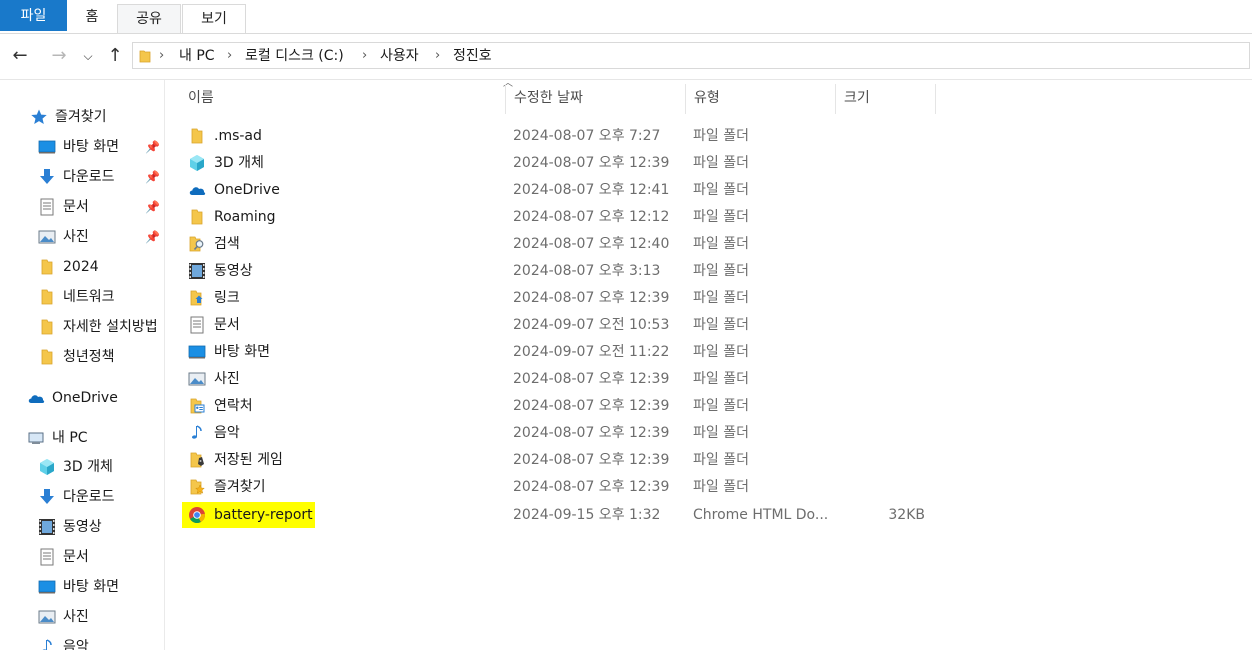 The height and width of the screenshot is (650, 1252). Describe the element at coordinates (472, 56) in the screenshot. I see `breadcrumb-user-folder: 정진호` at that location.